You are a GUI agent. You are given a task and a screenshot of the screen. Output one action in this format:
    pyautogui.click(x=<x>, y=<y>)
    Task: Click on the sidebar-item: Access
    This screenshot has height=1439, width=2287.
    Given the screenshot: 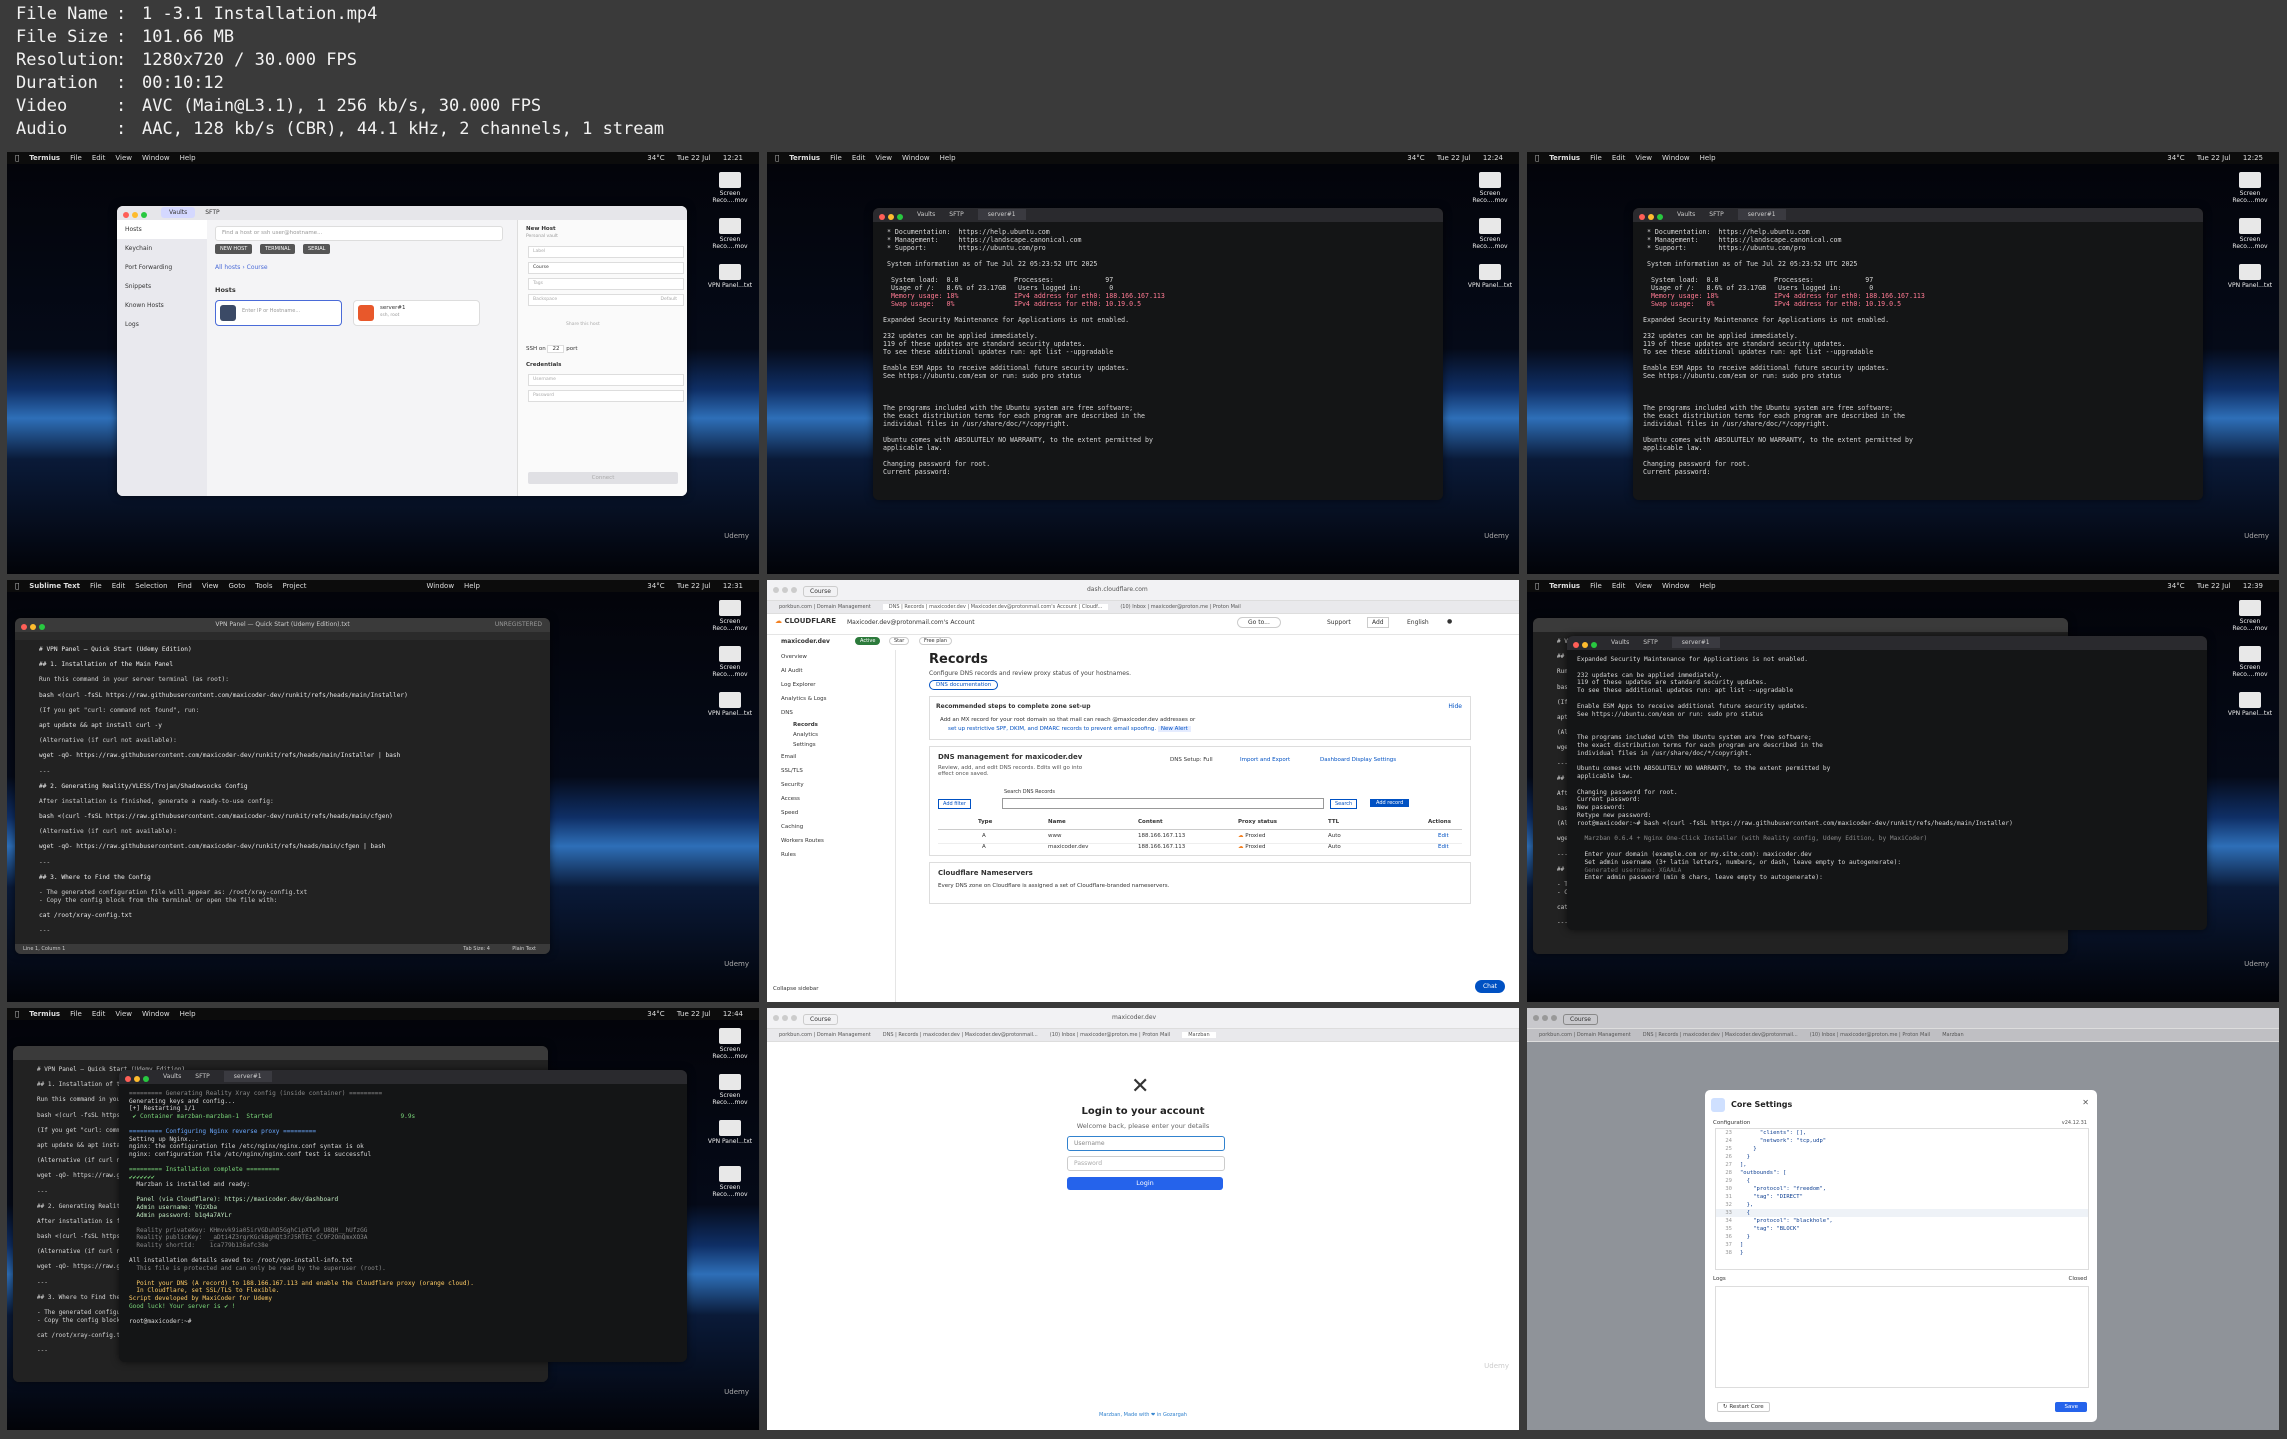 What is the action you would take?
    pyautogui.click(x=831, y=799)
    